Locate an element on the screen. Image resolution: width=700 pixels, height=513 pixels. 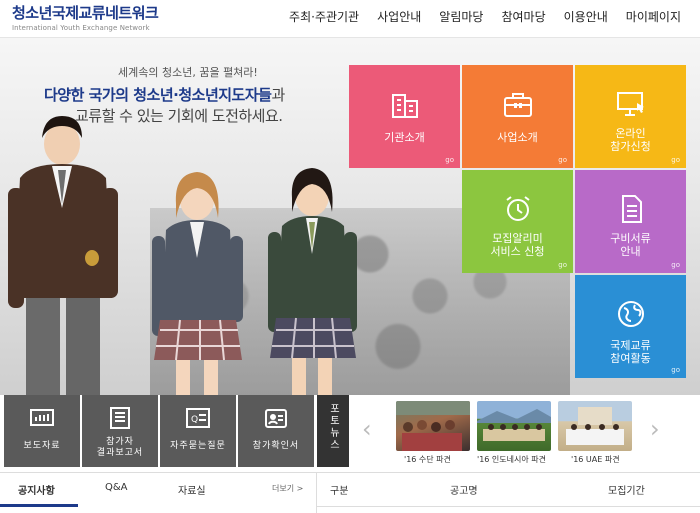
tile-exchange-activities: 국제교류 참여활동 go is located at coordinates (630, 326).